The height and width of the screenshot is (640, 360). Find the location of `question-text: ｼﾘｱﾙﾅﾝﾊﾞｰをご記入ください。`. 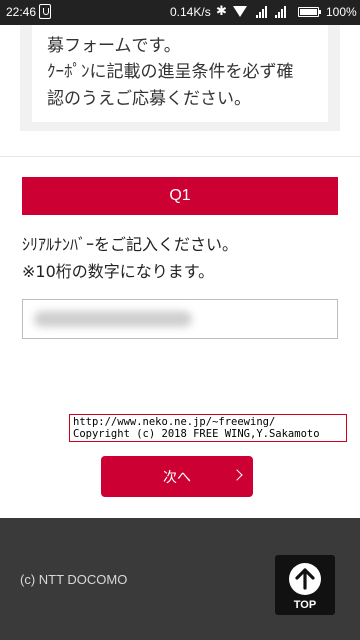

question-text: ｼﾘｱﾙﾅﾝﾊﾞｰをご記入ください。 is located at coordinates (130, 244).